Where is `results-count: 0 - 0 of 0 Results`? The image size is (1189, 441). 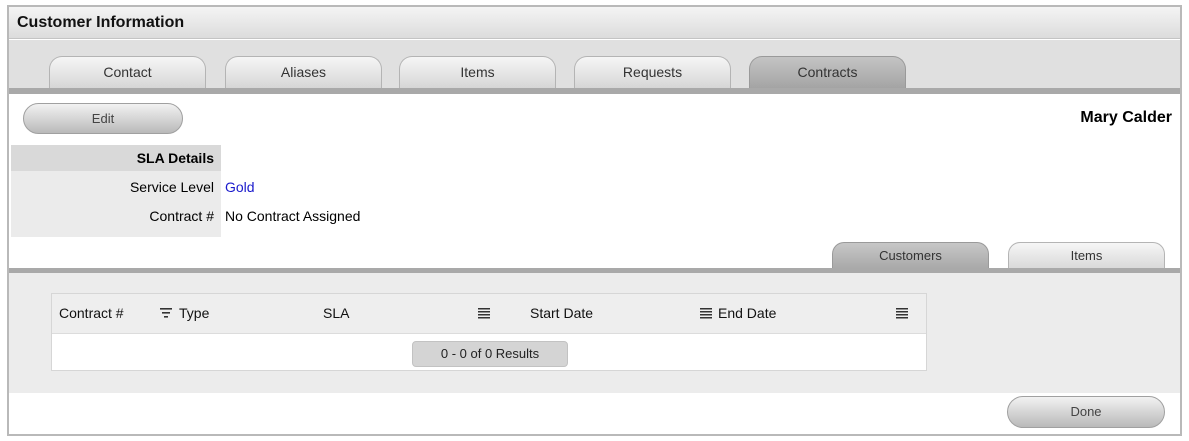 results-count: 0 - 0 of 0 Results is located at coordinates (490, 354).